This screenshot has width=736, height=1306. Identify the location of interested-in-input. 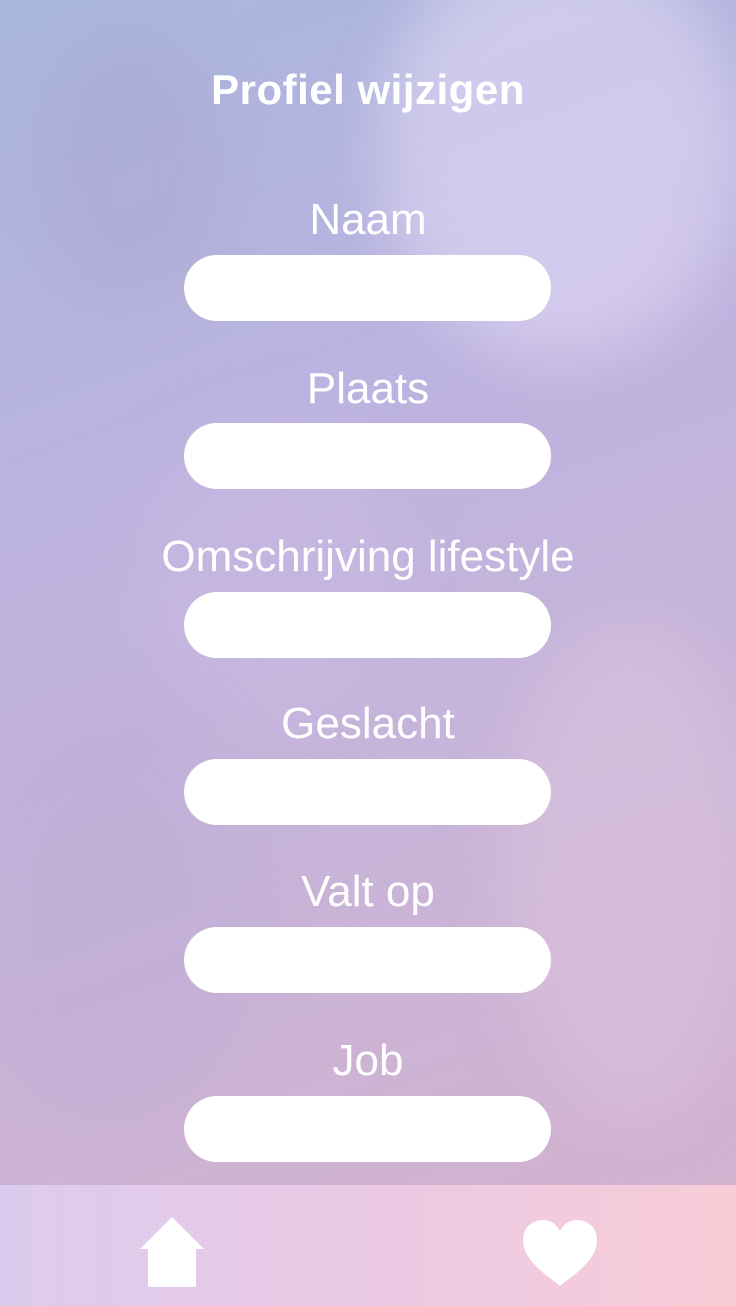
(367, 960).